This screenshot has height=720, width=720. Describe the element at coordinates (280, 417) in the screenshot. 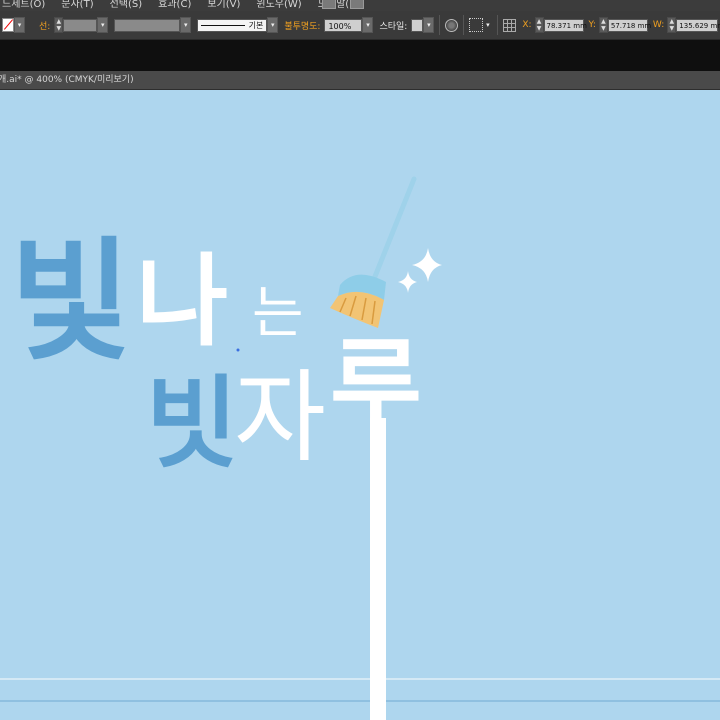

I see `title-char-ja: 자` at that location.